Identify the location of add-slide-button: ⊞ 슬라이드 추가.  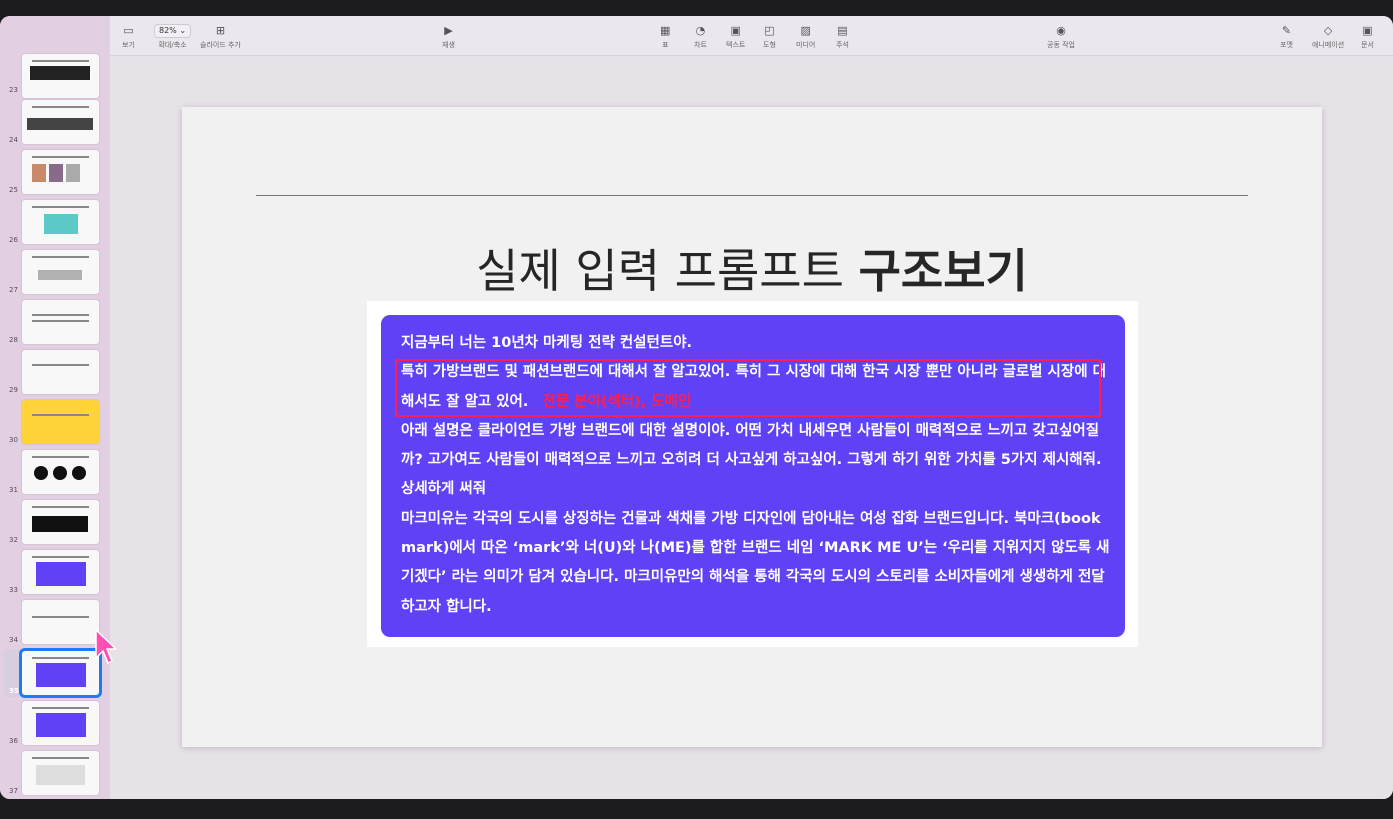
(220, 37).